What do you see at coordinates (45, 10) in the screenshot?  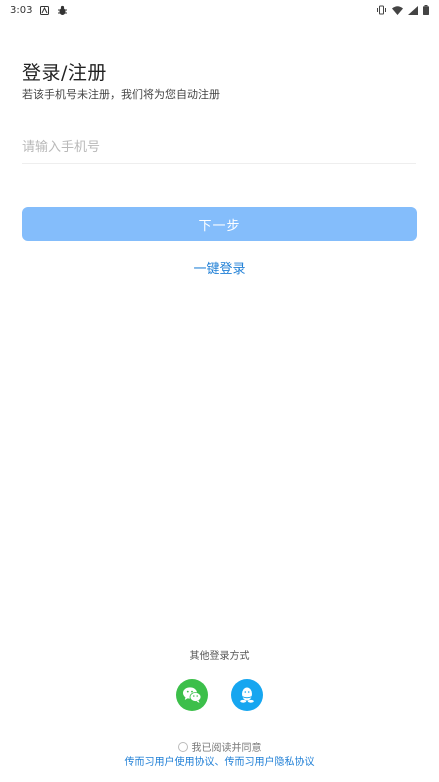 I see `notification-app-icon` at bounding box center [45, 10].